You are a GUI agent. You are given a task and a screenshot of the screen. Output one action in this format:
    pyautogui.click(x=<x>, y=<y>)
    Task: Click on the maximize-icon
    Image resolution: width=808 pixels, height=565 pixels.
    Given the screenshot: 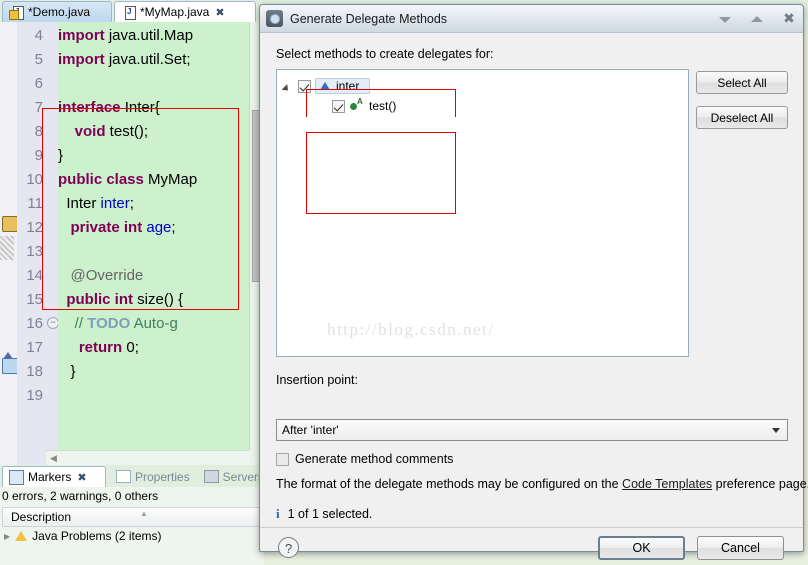 What is the action you would take?
    pyautogui.click(x=757, y=19)
    